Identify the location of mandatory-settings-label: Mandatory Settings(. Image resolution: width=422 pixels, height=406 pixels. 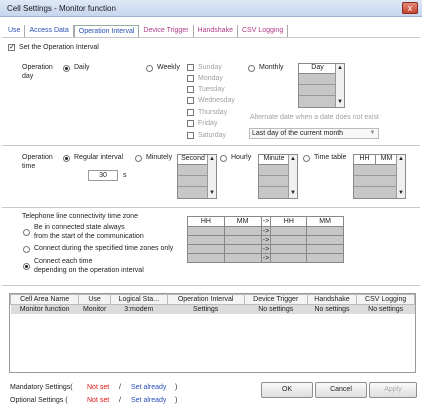
(41, 387).